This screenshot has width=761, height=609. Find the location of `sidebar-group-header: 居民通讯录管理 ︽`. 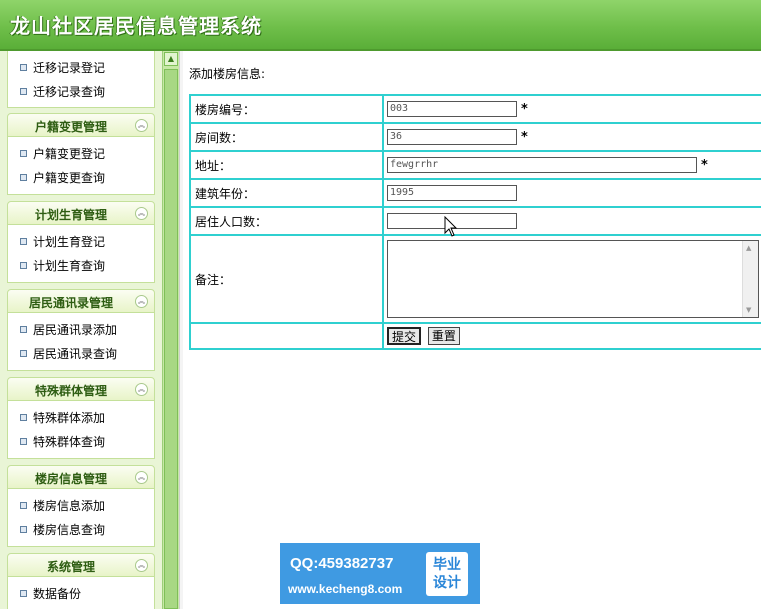

sidebar-group-header: 居民通讯录管理 ︽ is located at coordinates (81, 301).